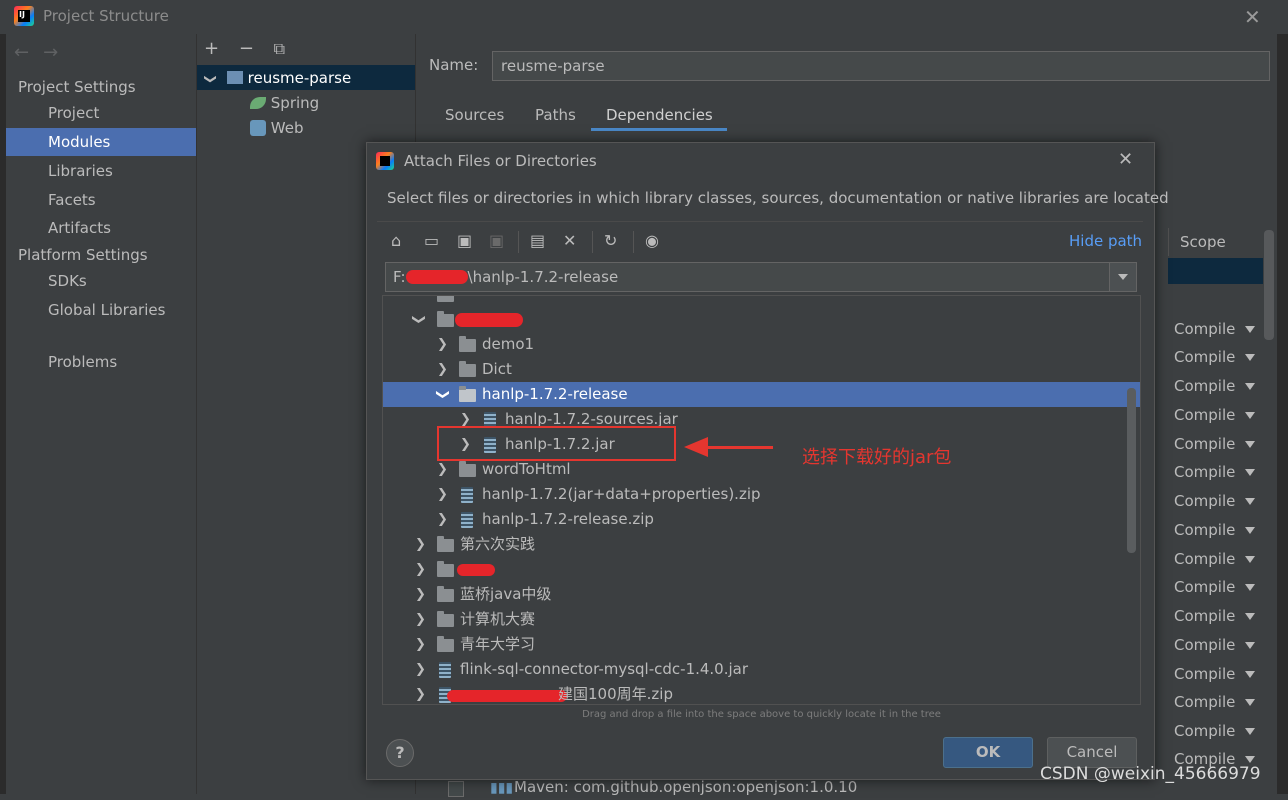 The image size is (1288, 800). What do you see at coordinates (399, 277) in the screenshot?
I see `path-prefix: F:` at bounding box center [399, 277].